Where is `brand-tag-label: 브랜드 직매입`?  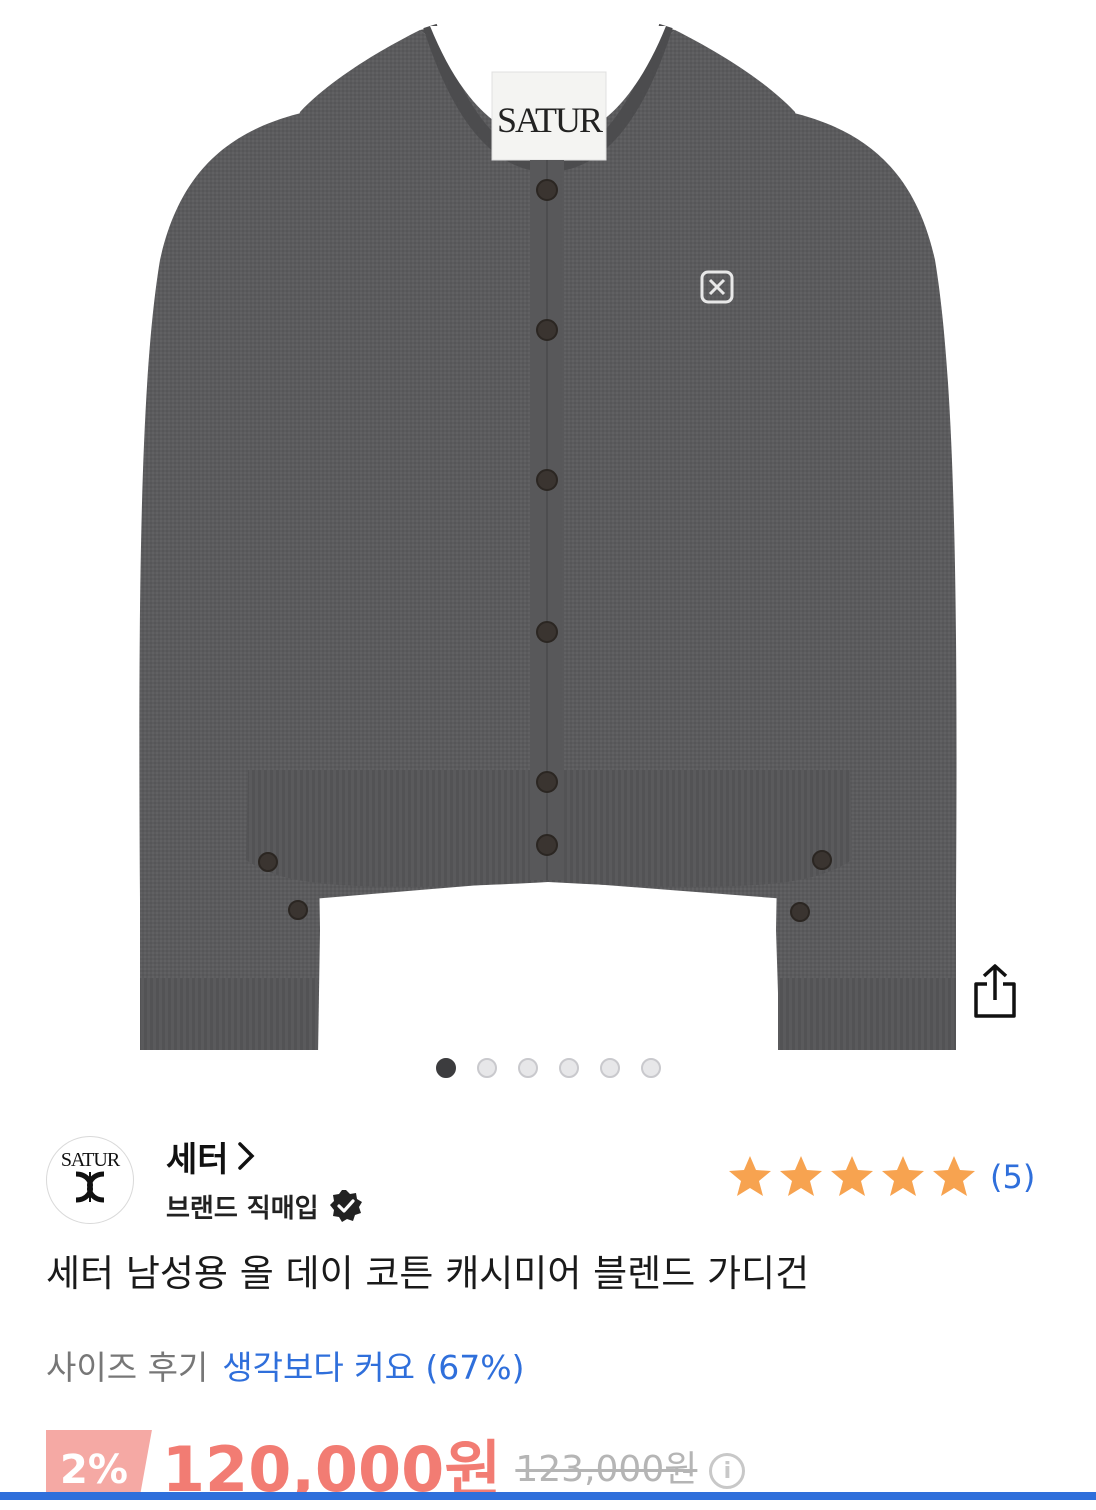 brand-tag-label: 브랜드 직매입 is located at coordinates (242, 1208).